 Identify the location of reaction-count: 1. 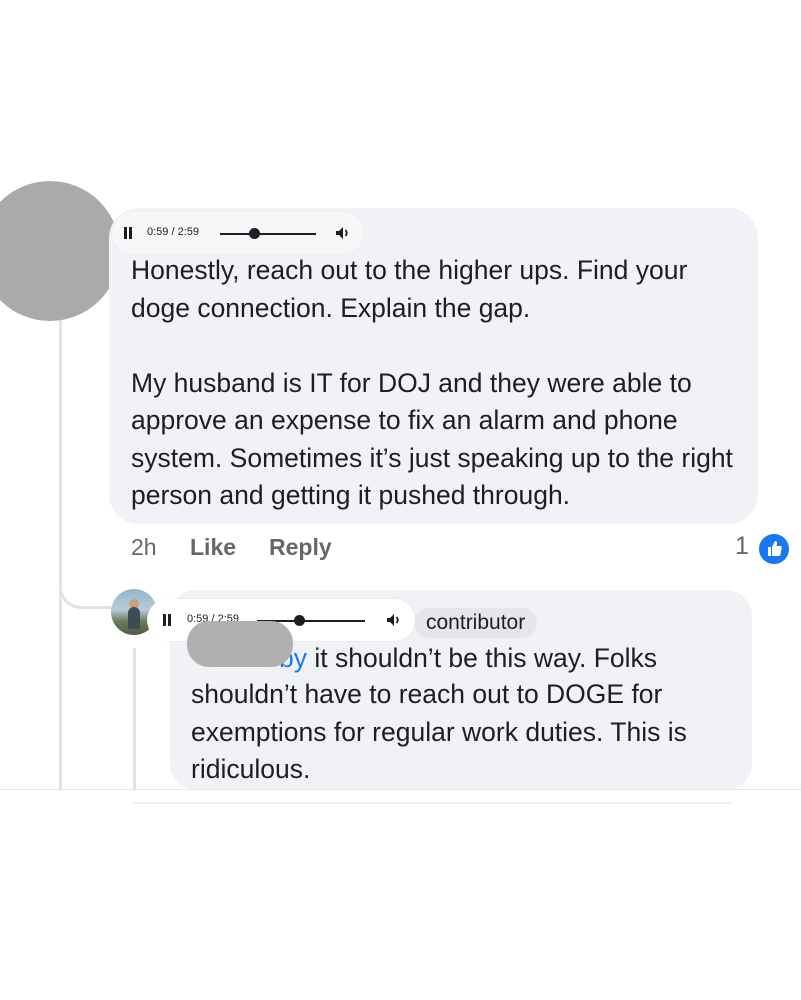
(742, 546).